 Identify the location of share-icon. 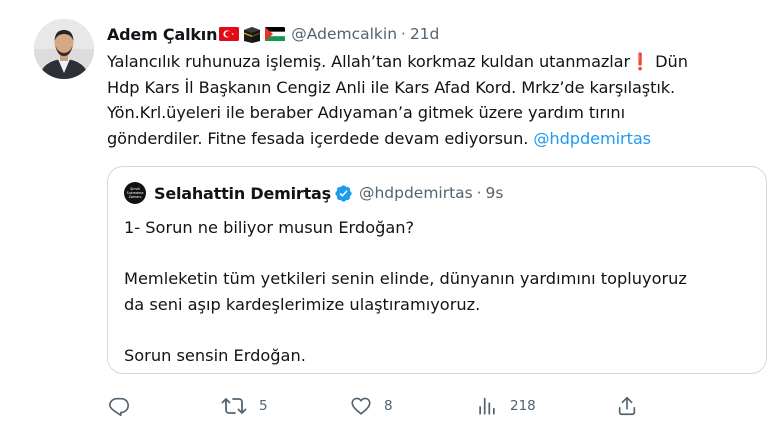
(627, 406).